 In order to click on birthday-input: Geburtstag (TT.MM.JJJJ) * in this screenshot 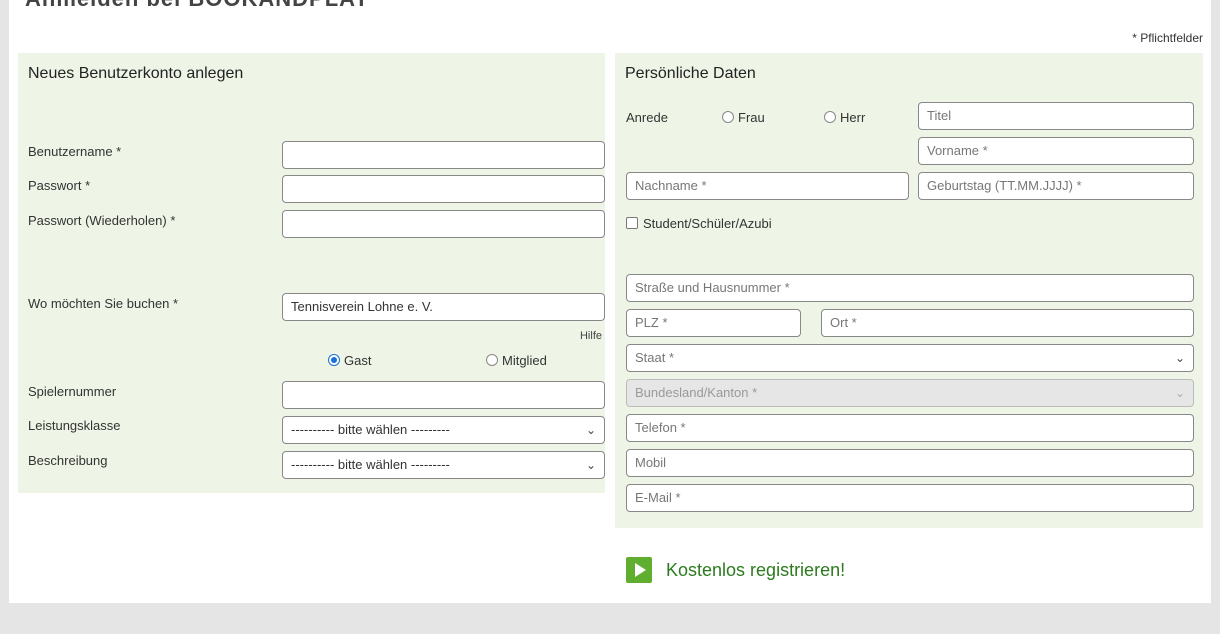, I will do `click(1056, 186)`.